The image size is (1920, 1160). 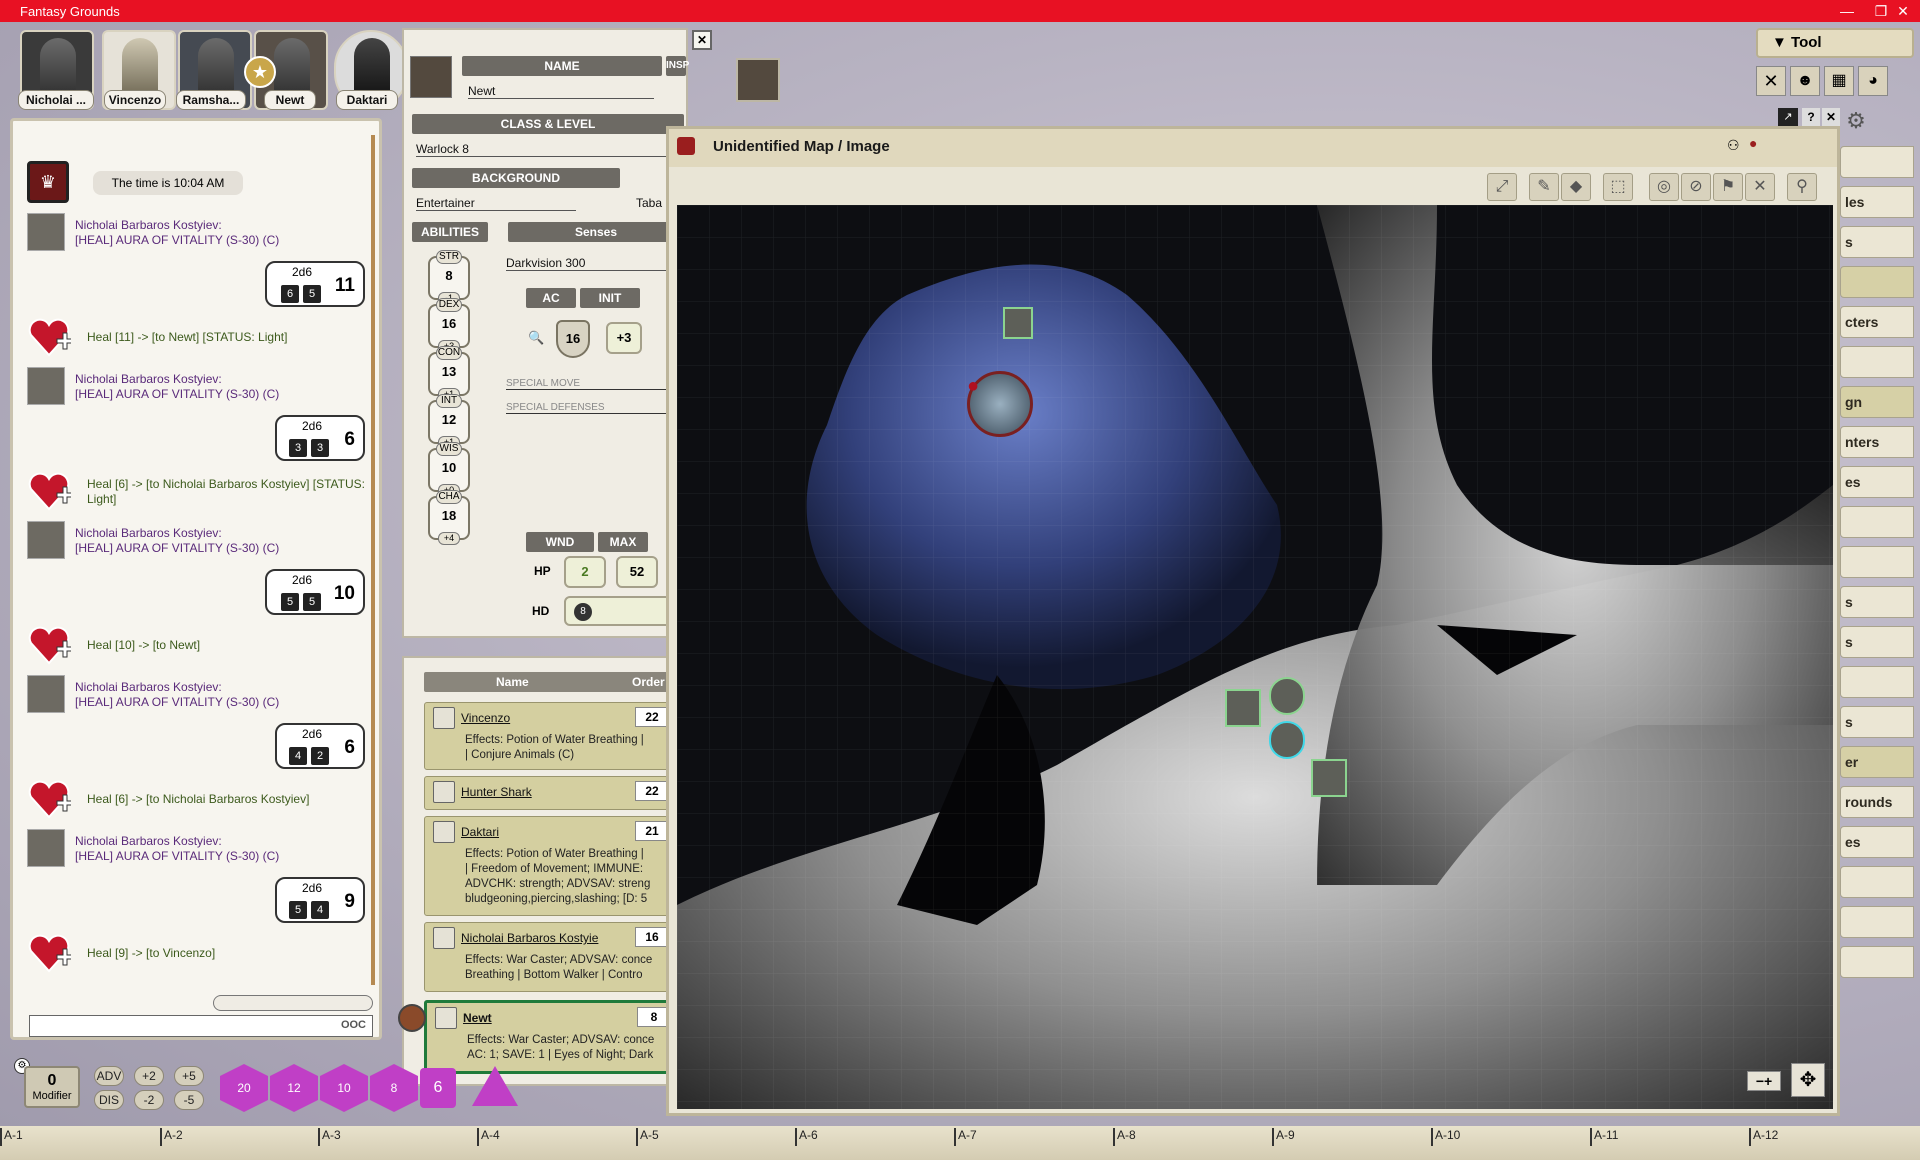 What do you see at coordinates (449, 277) in the screenshot?
I see `stat-str: STR8-1` at bounding box center [449, 277].